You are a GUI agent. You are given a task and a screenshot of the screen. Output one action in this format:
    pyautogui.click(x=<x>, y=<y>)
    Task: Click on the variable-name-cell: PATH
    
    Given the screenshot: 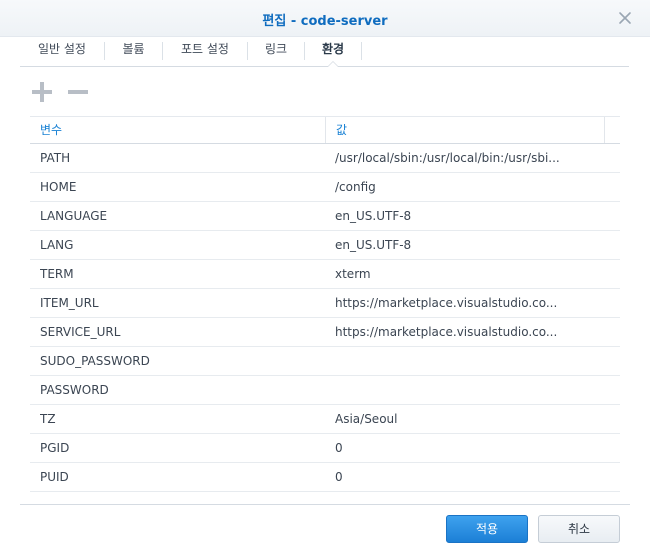 What is the action you would take?
    pyautogui.click(x=55, y=158)
    